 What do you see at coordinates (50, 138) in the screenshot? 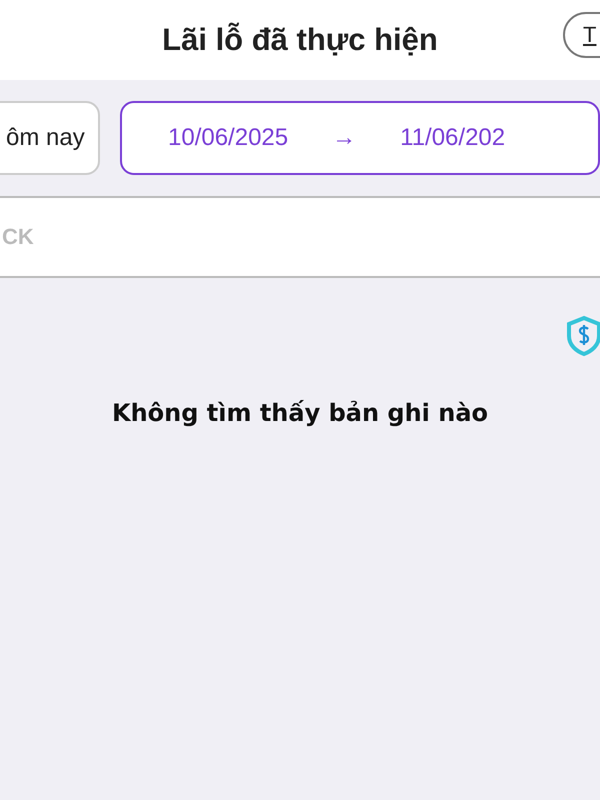
I see `period-select: ôm nay` at bounding box center [50, 138].